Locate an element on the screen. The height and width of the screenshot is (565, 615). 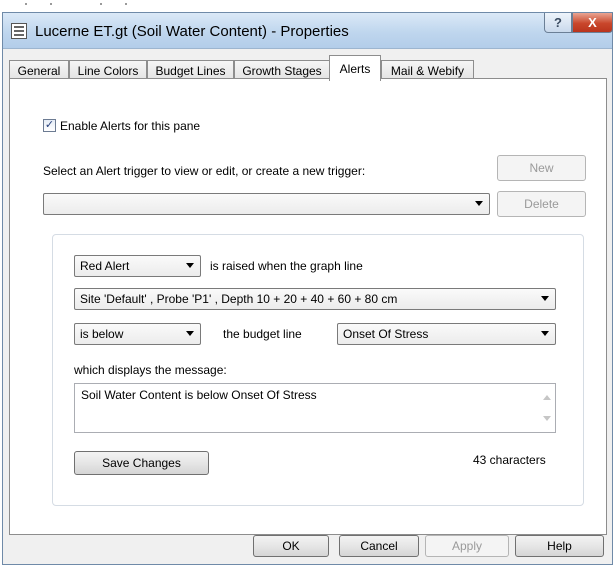
close-icon: X is located at coordinates (592, 23).